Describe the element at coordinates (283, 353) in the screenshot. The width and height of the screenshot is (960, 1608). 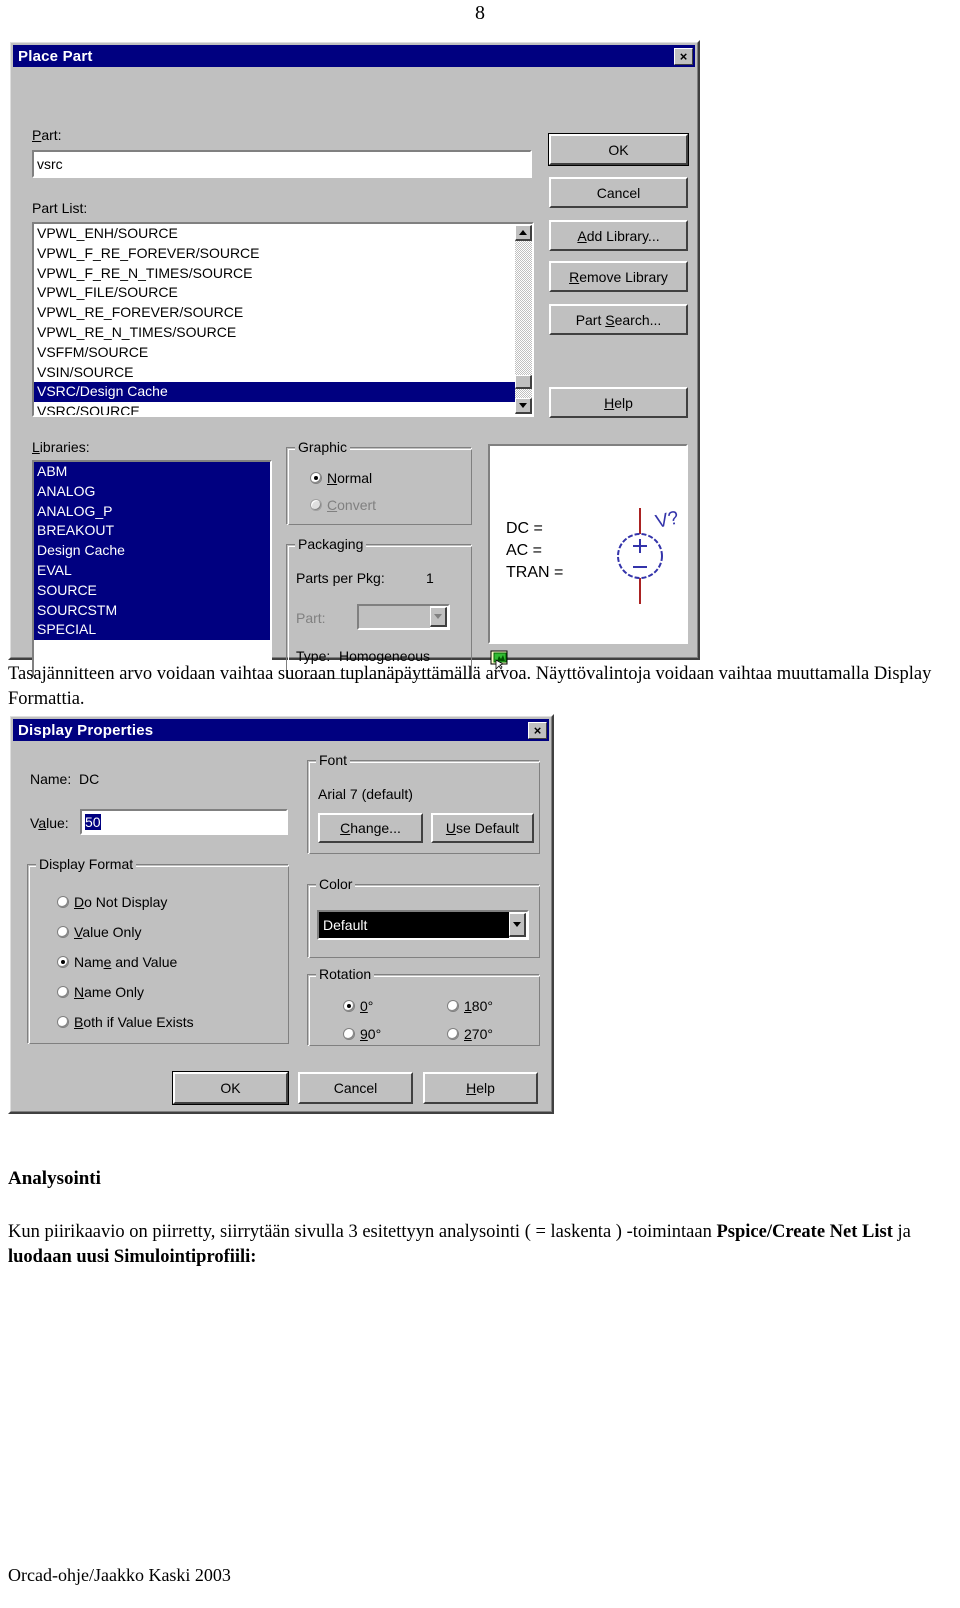
I see `part-list-item: VSFFM/SOURCE` at that location.